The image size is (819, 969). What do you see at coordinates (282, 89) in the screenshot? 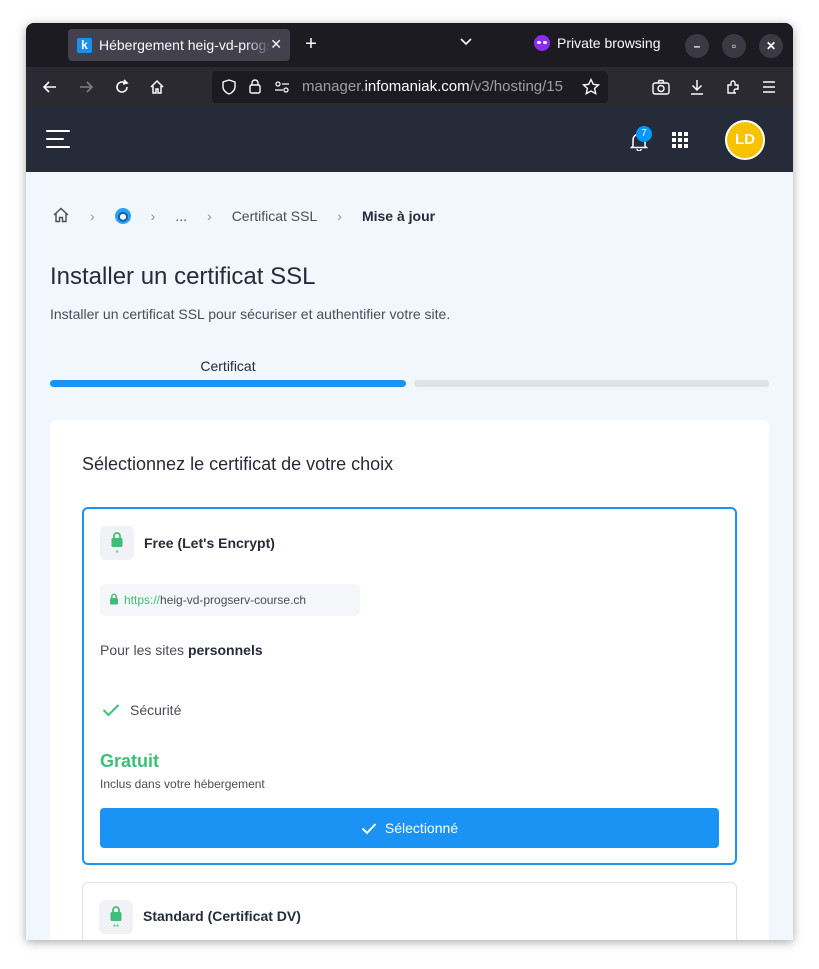
I see `permissions-icon` at bounding box center [282, 89].